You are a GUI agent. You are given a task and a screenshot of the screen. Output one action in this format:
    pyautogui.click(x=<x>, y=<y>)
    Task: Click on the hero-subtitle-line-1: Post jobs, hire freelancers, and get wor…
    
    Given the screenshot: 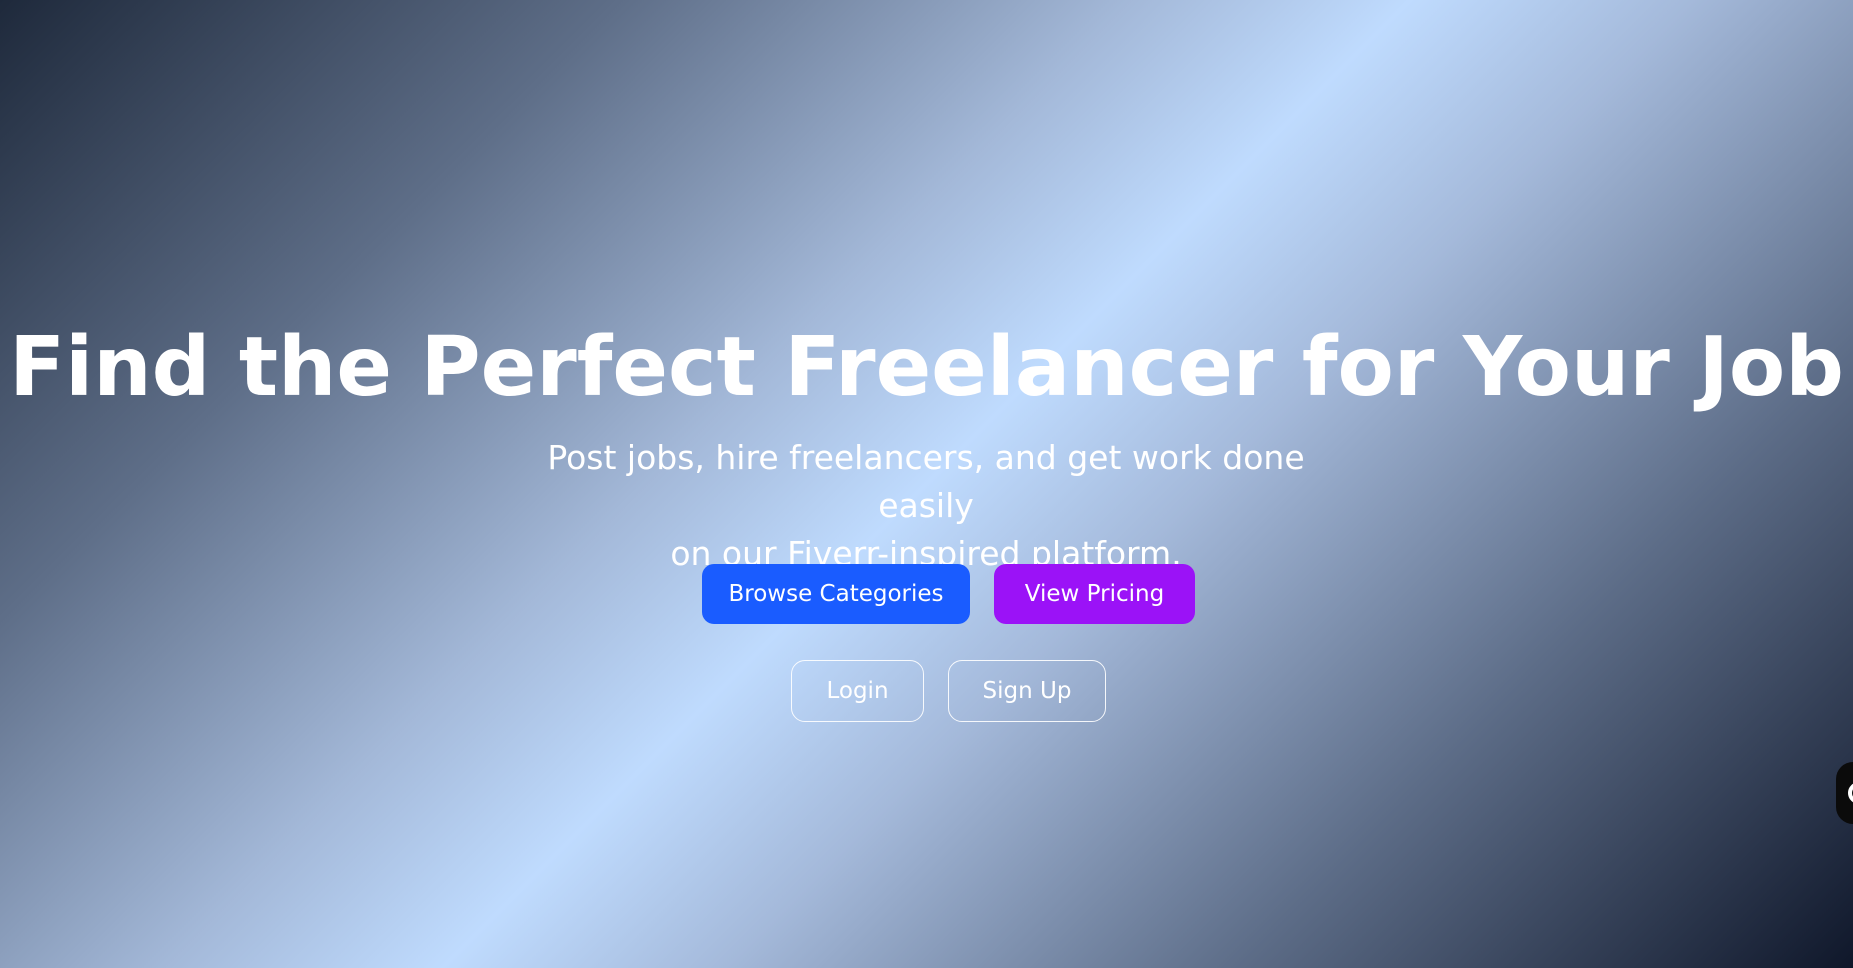 What is the action you would take?
    pyautogui.click(x=926, y=481)
    